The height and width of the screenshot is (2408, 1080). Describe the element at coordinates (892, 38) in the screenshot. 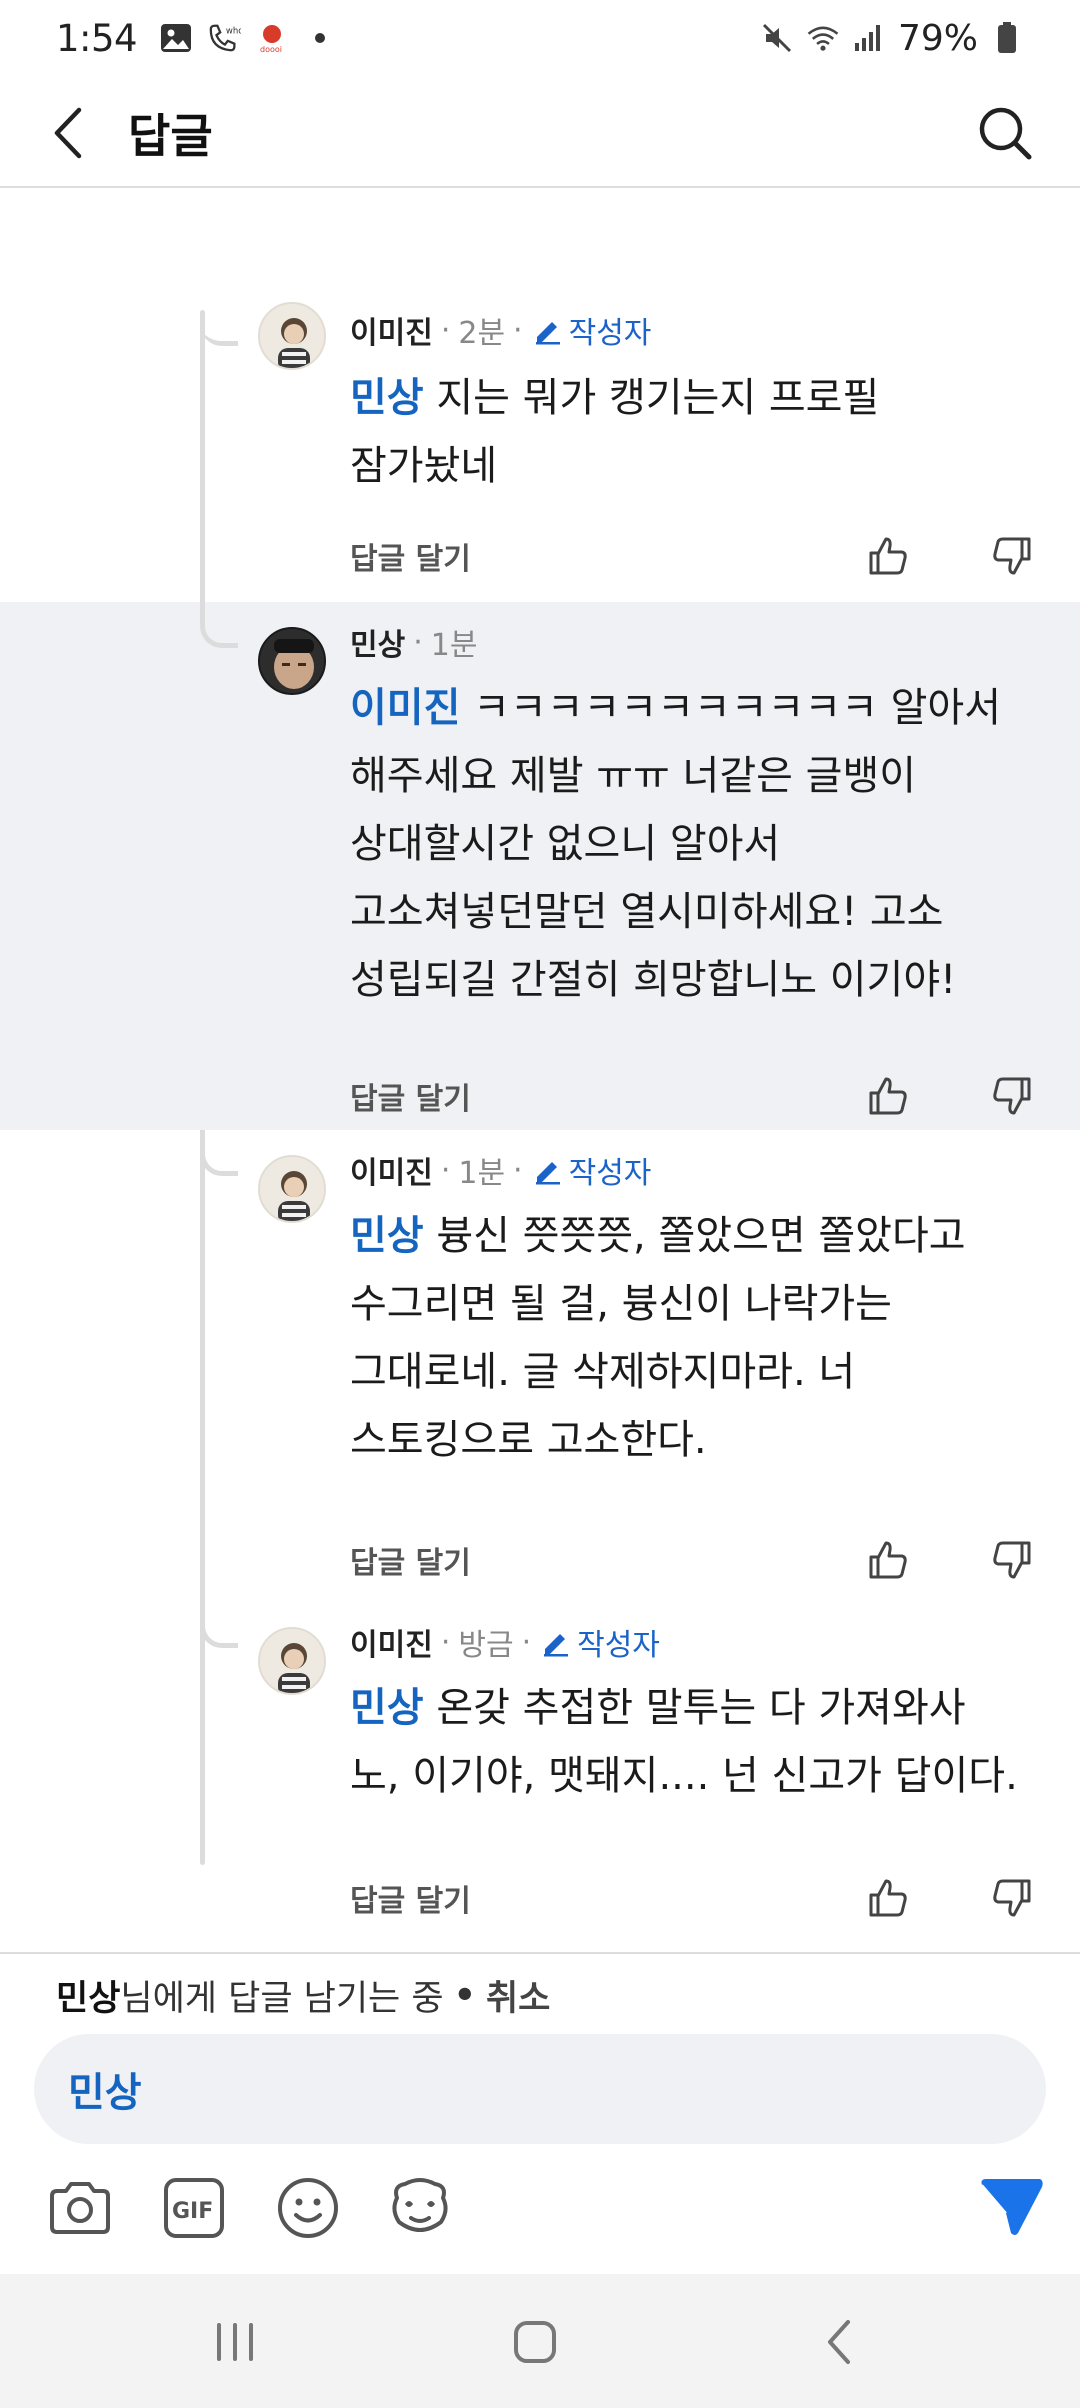

I see `status-icons-right: 79%` at that location.